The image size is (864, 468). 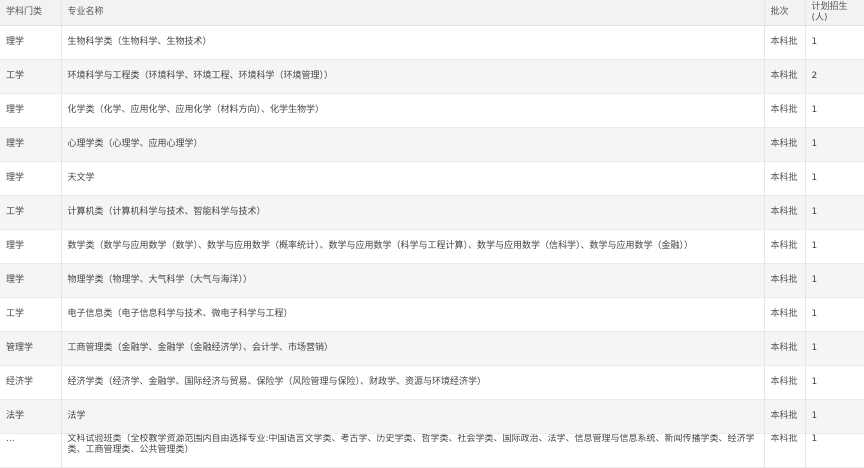 I want to click on table-row: 理学 物理学类（物理学、大气科学（大气与海洋）） 本科批 1, so click(x=432, y=280).